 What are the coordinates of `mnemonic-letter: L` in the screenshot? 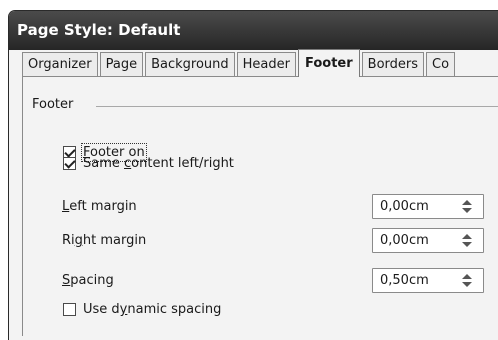 It's located at (66, 206).